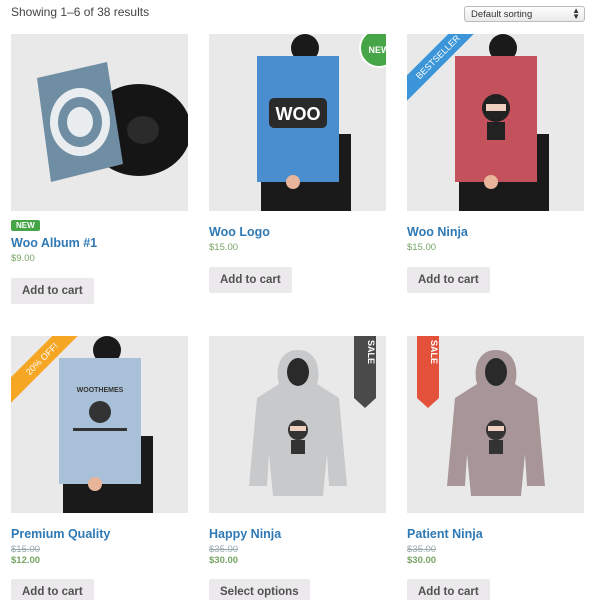 The image size is (600, 600). I want to click on woo-logo-text: WOO, so click(298, 114).